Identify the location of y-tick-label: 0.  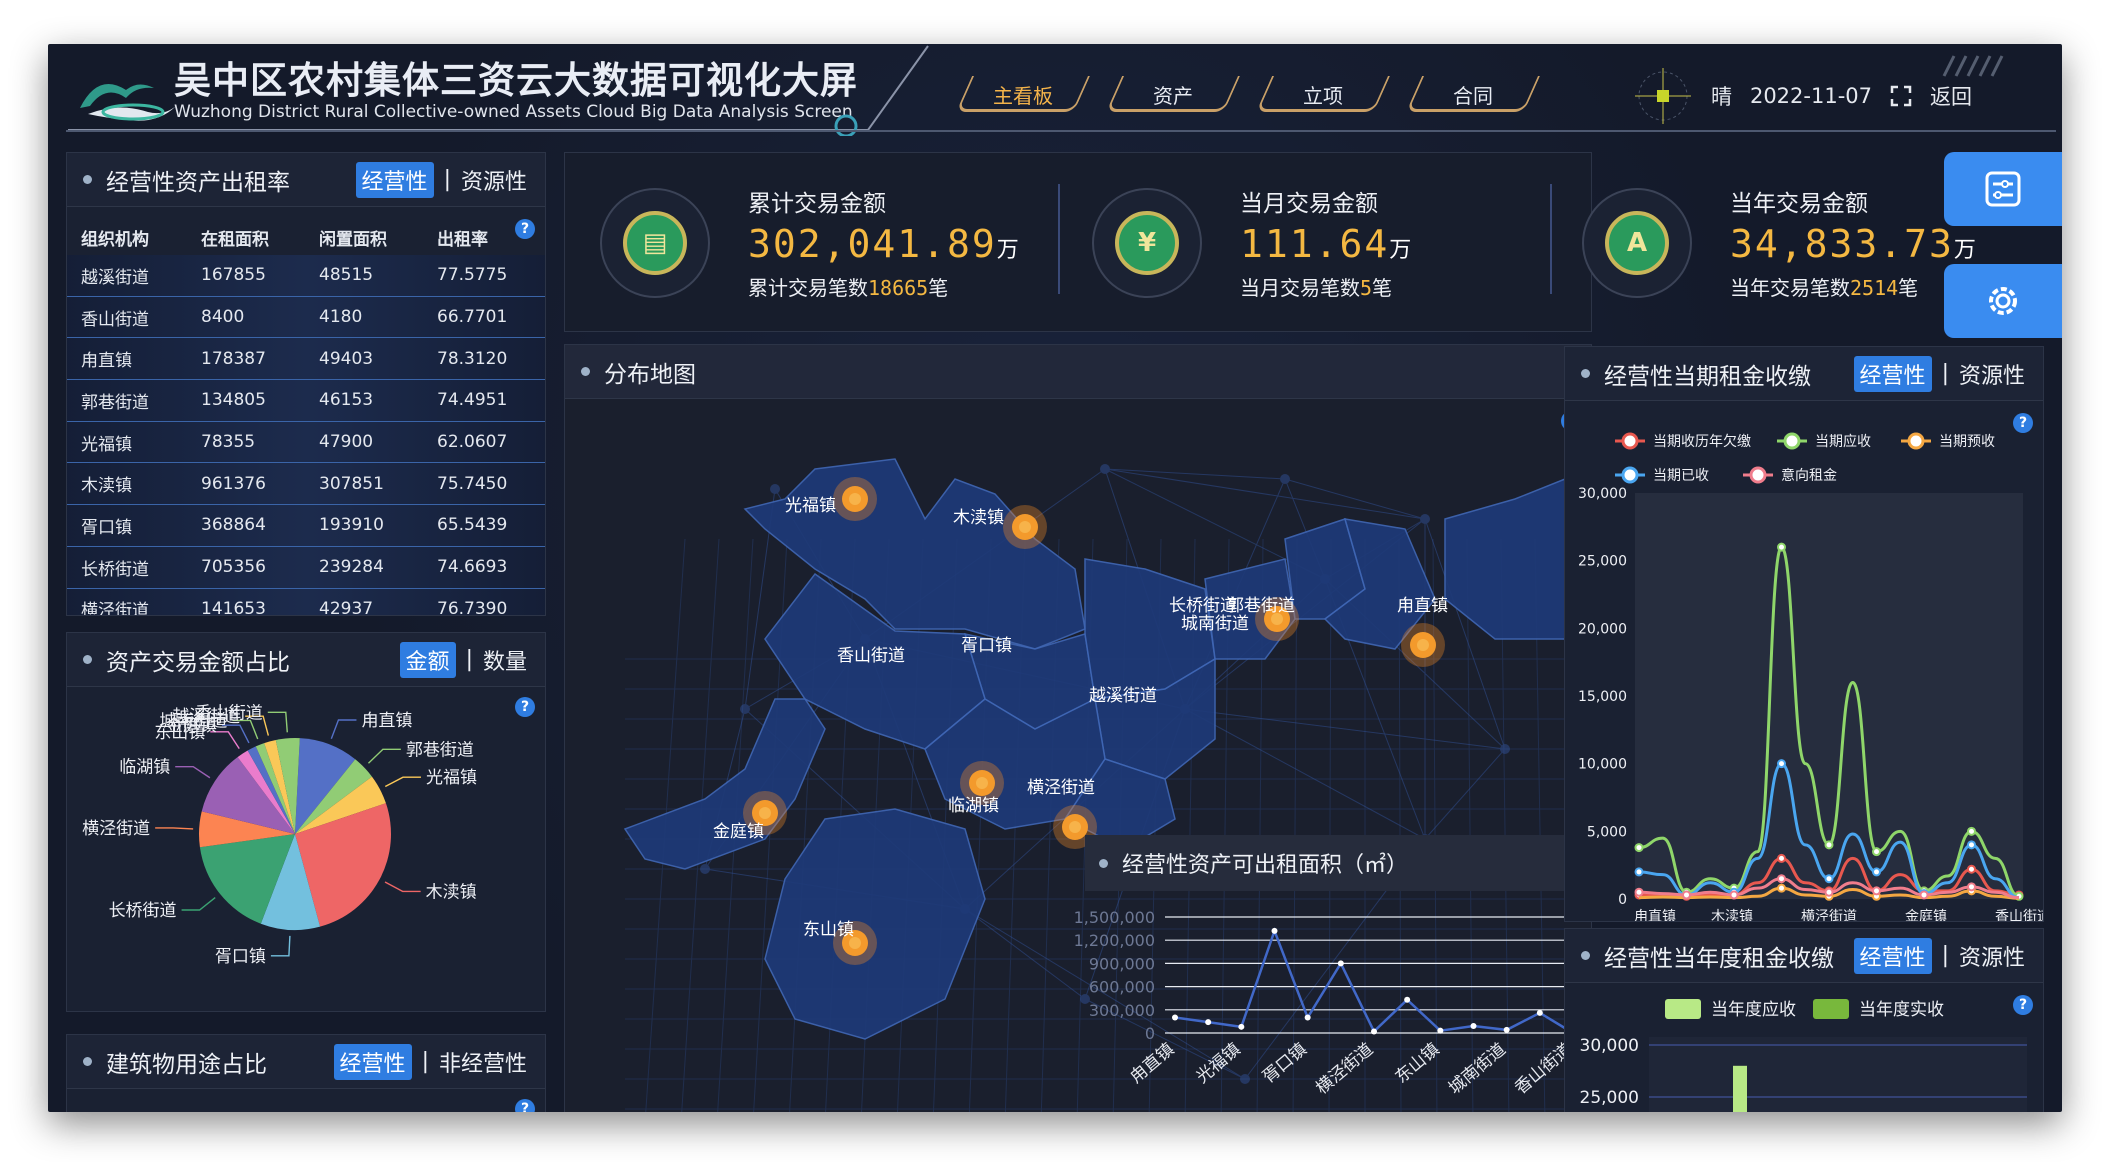
(1622, 900).